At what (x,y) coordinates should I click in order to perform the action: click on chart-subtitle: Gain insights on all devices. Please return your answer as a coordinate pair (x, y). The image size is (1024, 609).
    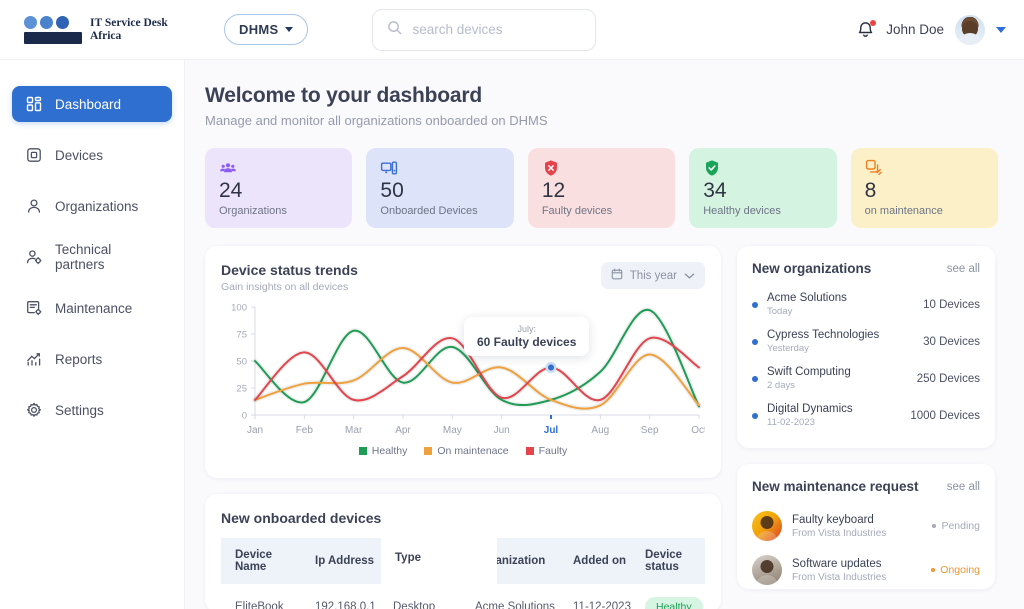
    Looking at the image, I should click on (285, 287).